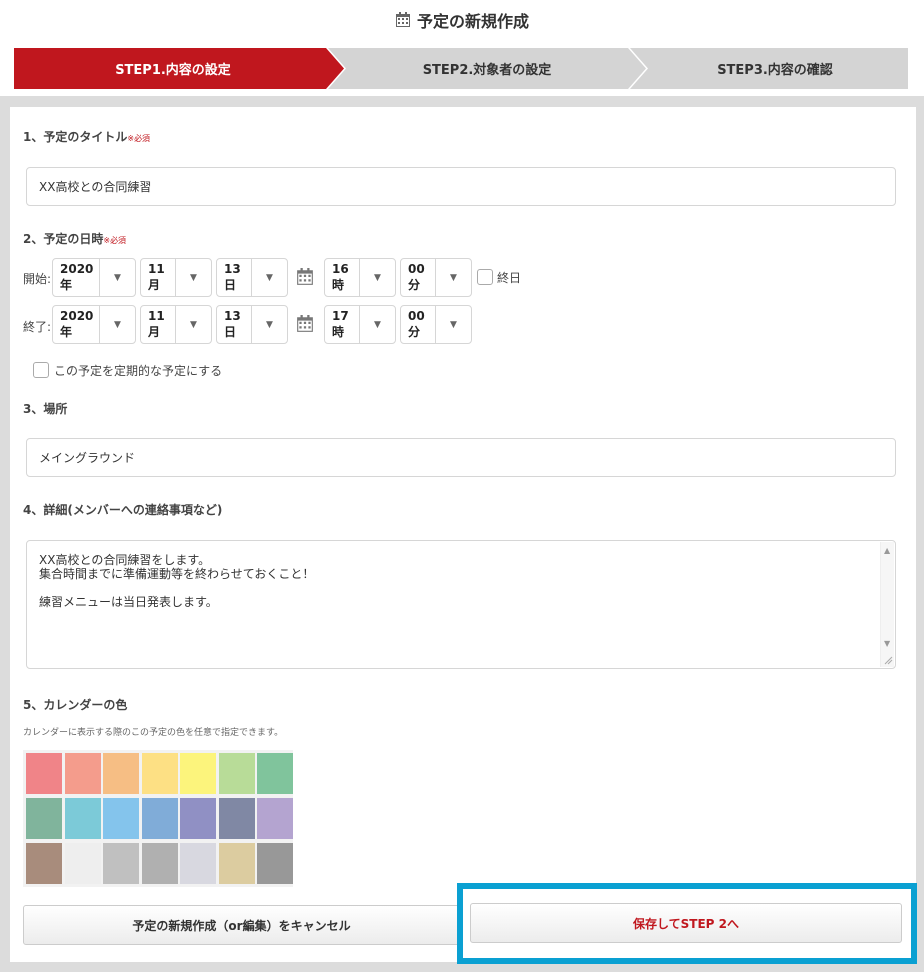  I want to click on start-year-value: 2020年, so click(77, 277).